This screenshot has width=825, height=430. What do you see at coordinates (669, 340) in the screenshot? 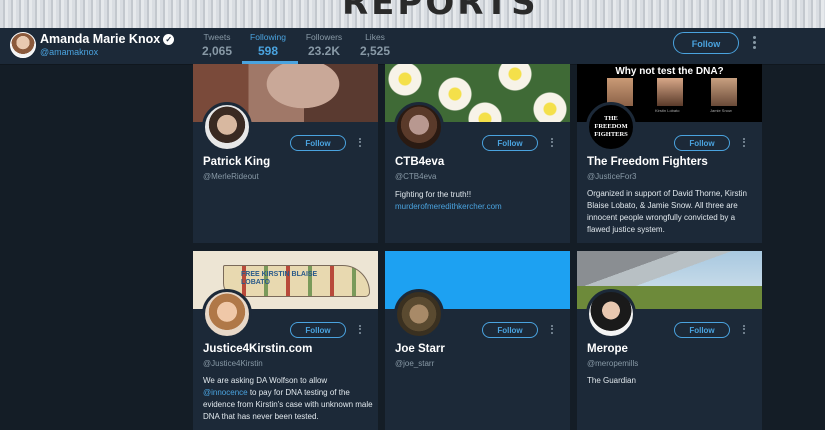
I see `user-card: Follow Merope @meropemills The Guardian` at bounding box center [669, 340].